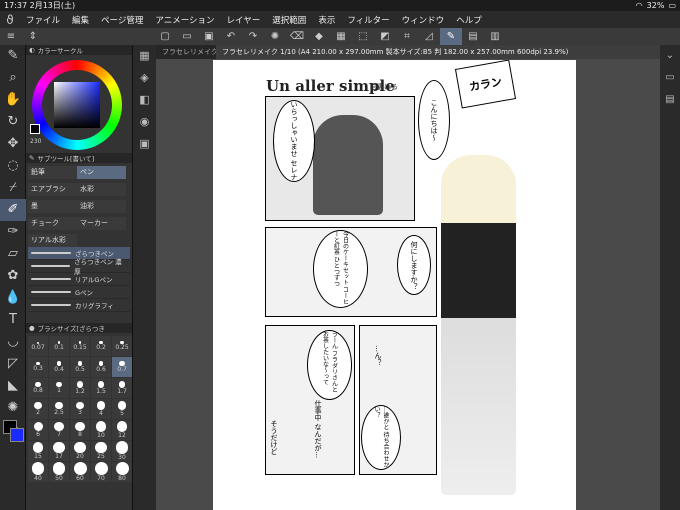 The height and width of the screenshot is (510, 680). I want to click on brush-size-option: 7, so click(59, 430).